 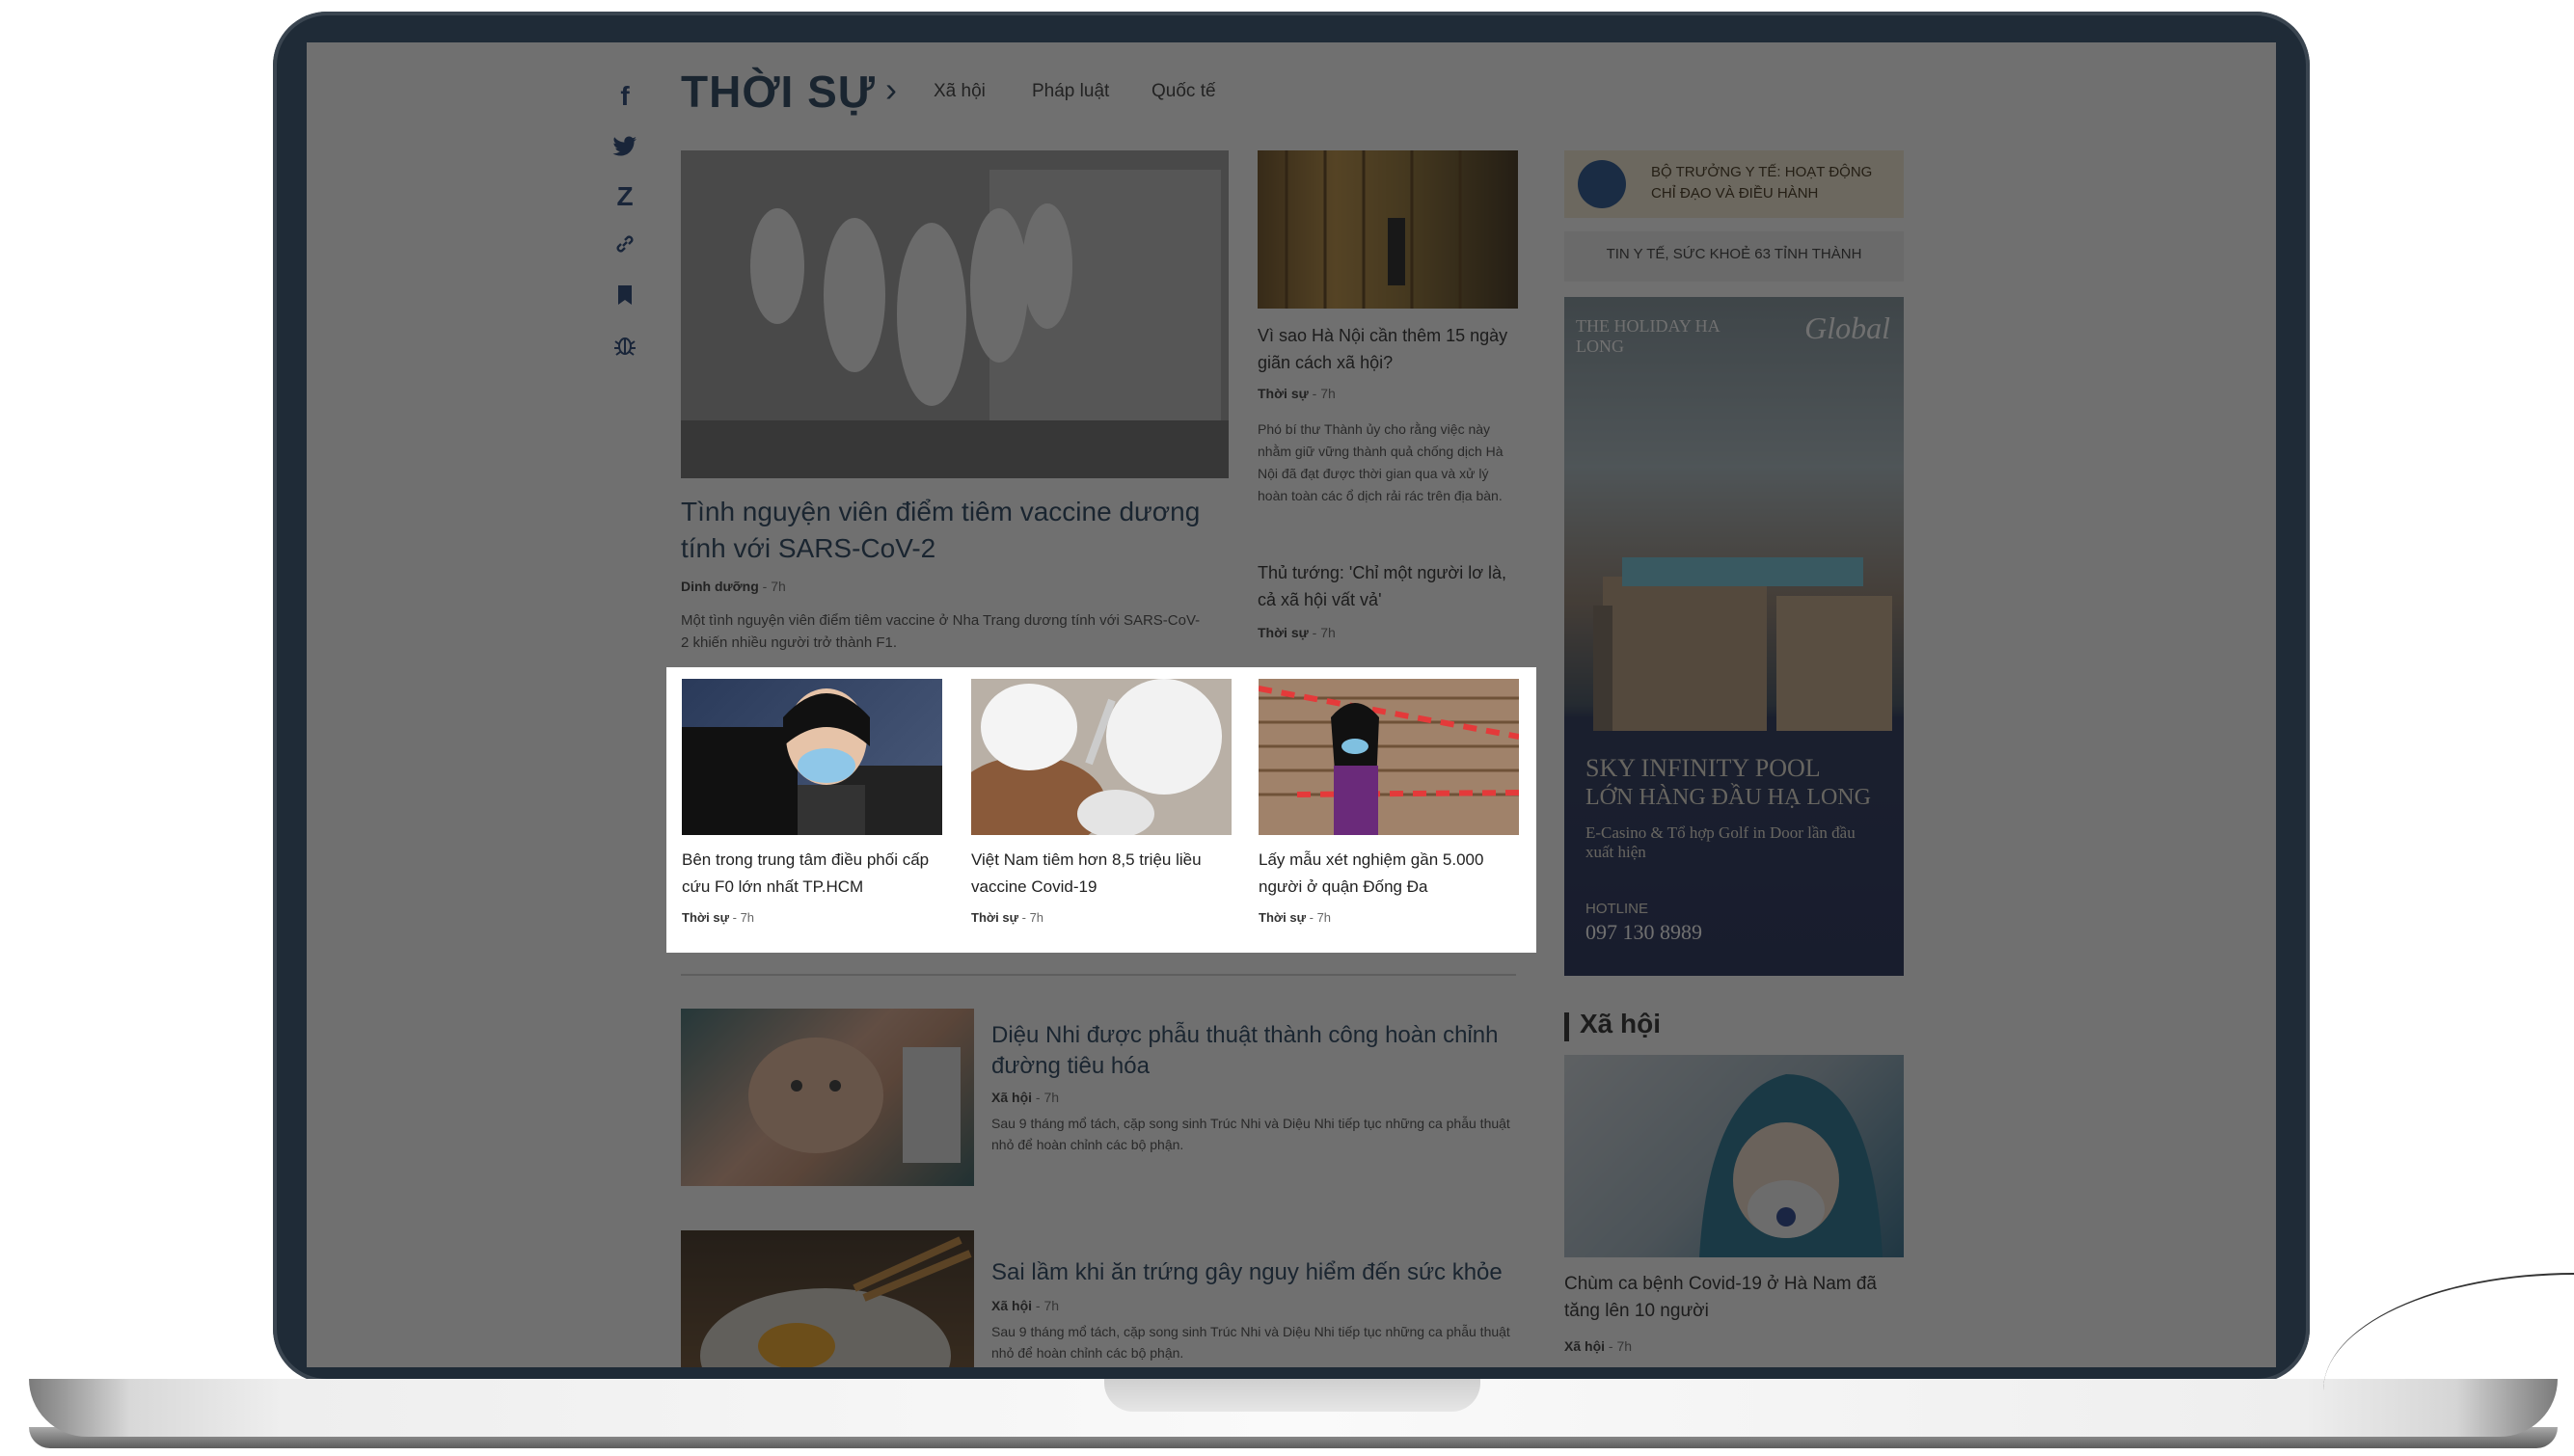 I want to click on provinces-link: TIN Y TẾ, SỨC KHOẺ 63 TỈNH THÀNH, so click(x=1734, y=256).